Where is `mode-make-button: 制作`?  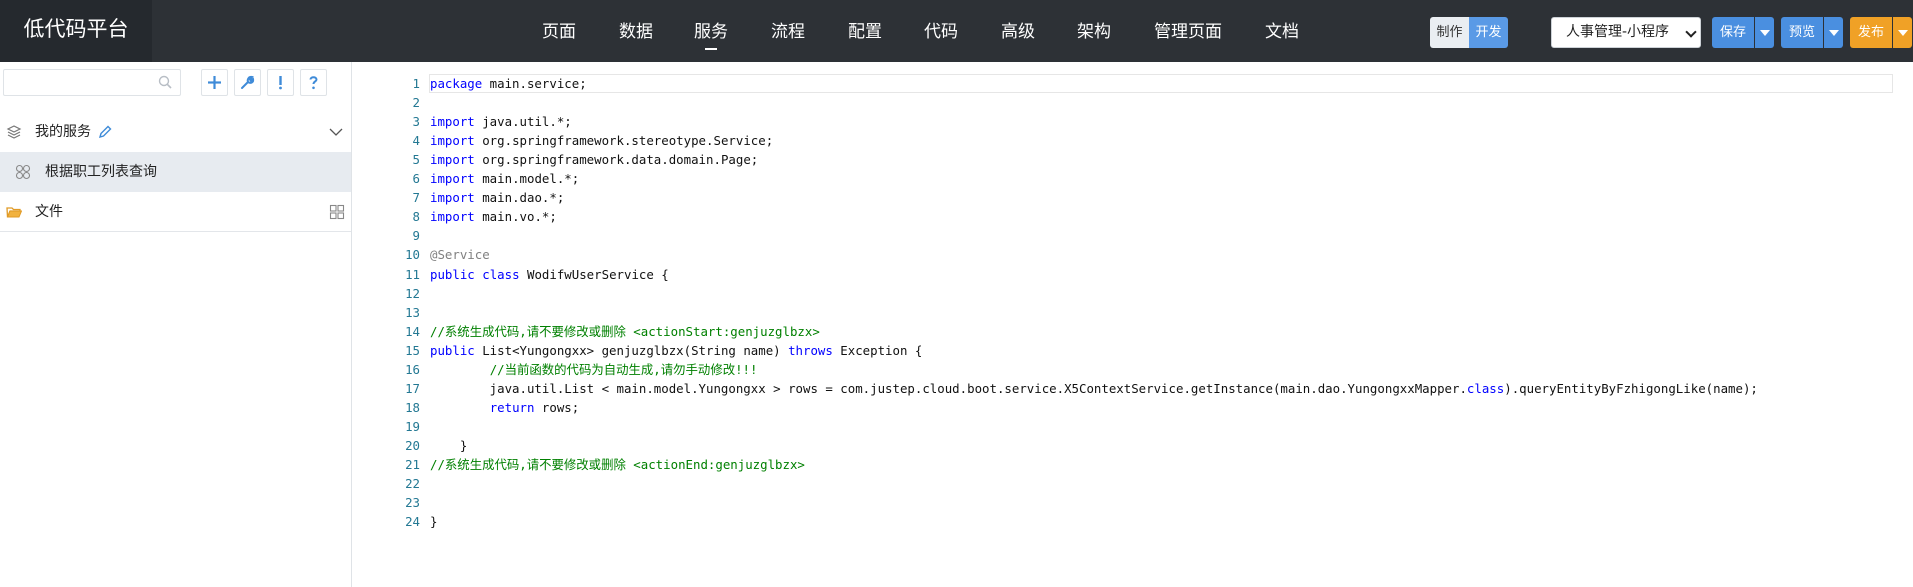 mode-make-button: 制作 is located at coordinates (1449, 32).